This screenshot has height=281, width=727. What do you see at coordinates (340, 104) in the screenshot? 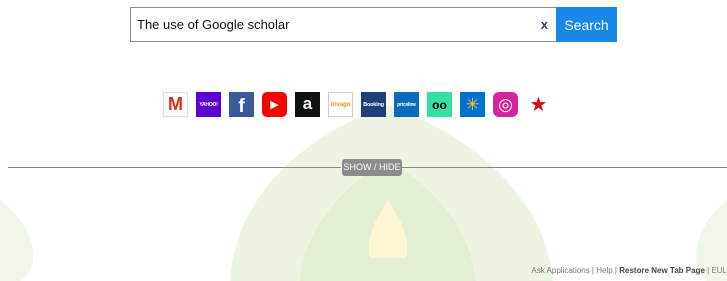
I see `trivago-icon: trivago` at bounding box center [340, 104].